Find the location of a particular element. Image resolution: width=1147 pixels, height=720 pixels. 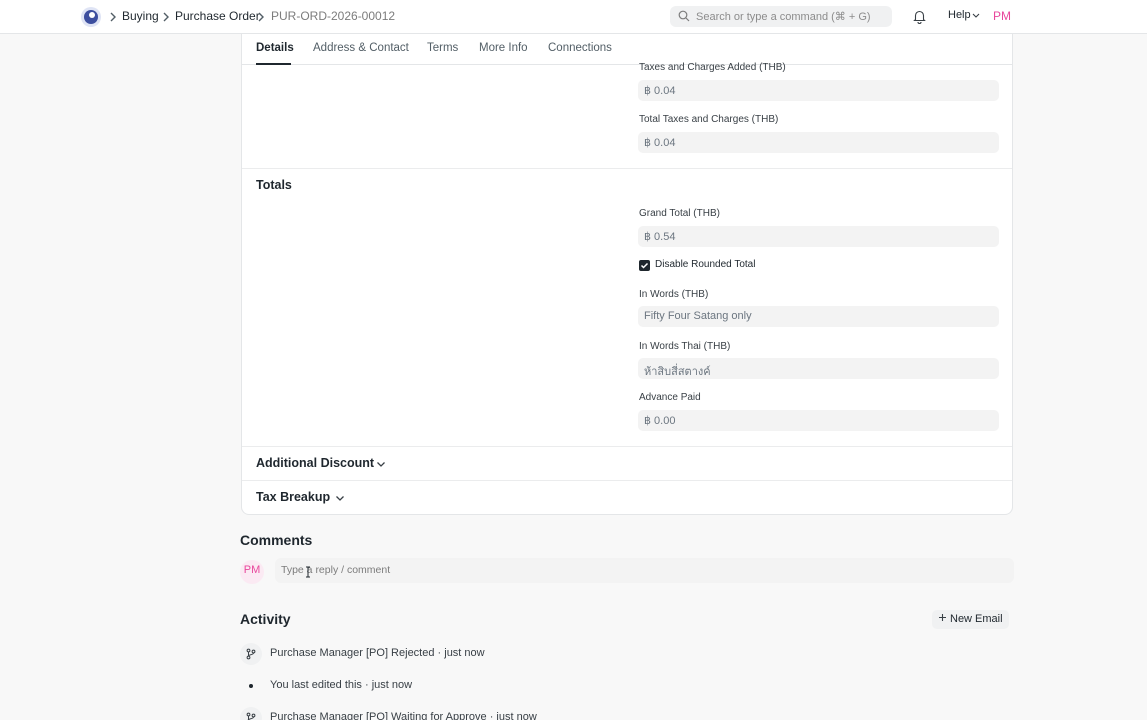

section-title-totals: Totals is located at coordinates (274, 185).